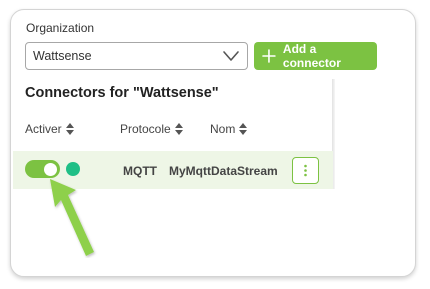 Image resolution: width=430 pixels, height=289 pixels. Describe the element at coordinates (231, 56) in the screenshot. I see `chevron-down-icon` at that location.